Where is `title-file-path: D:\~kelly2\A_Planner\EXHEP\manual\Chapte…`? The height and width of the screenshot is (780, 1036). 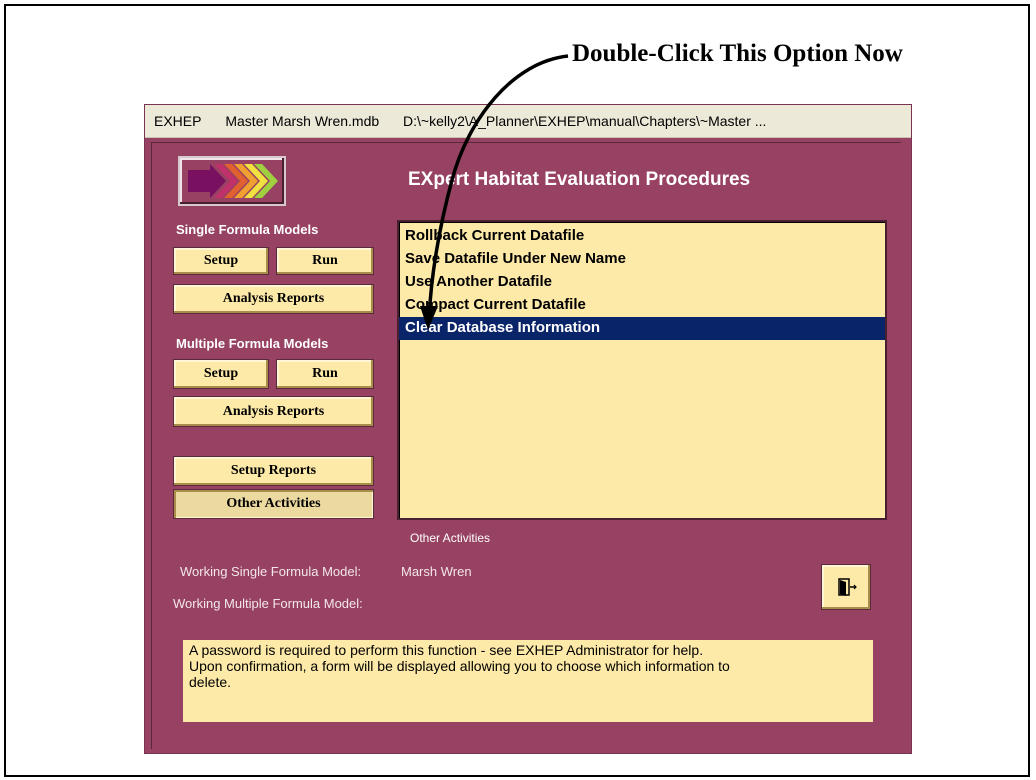 title-file-path: D:\~kelly2\A_Planner\EXHEP\manual\Chapte… is located at coordinates (585, 121).